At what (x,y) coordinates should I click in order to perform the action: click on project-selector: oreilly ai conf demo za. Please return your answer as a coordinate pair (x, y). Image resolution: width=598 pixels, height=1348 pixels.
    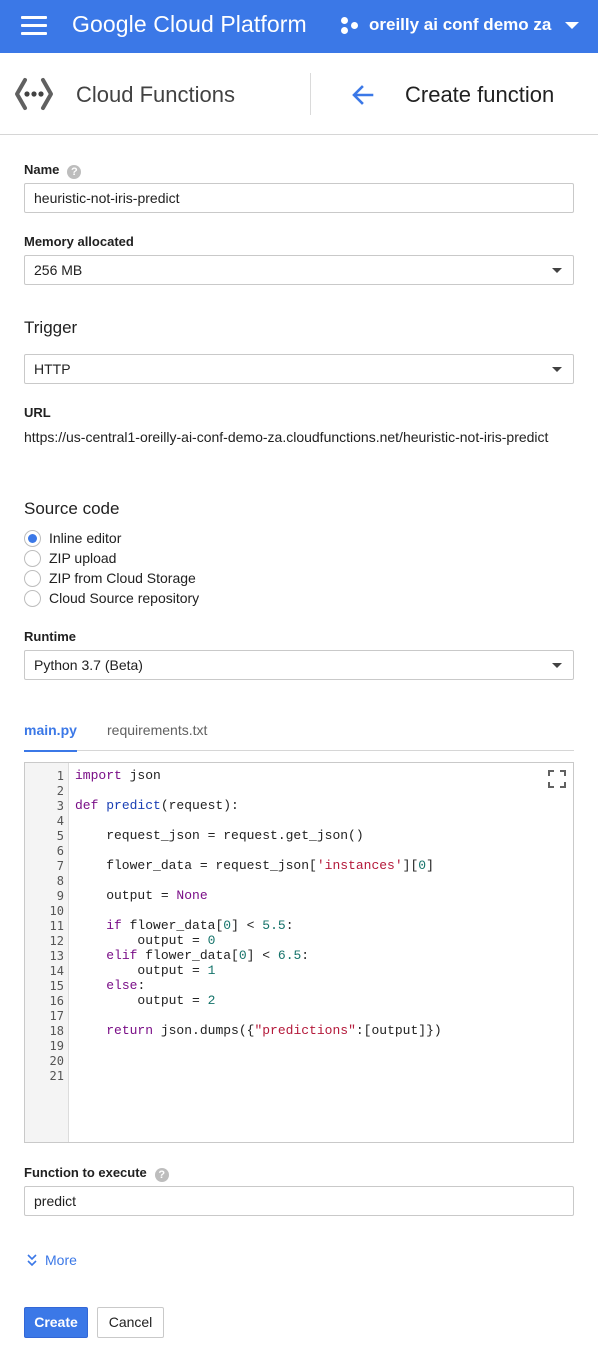
    Looking at the image, I should click on (460, 25).